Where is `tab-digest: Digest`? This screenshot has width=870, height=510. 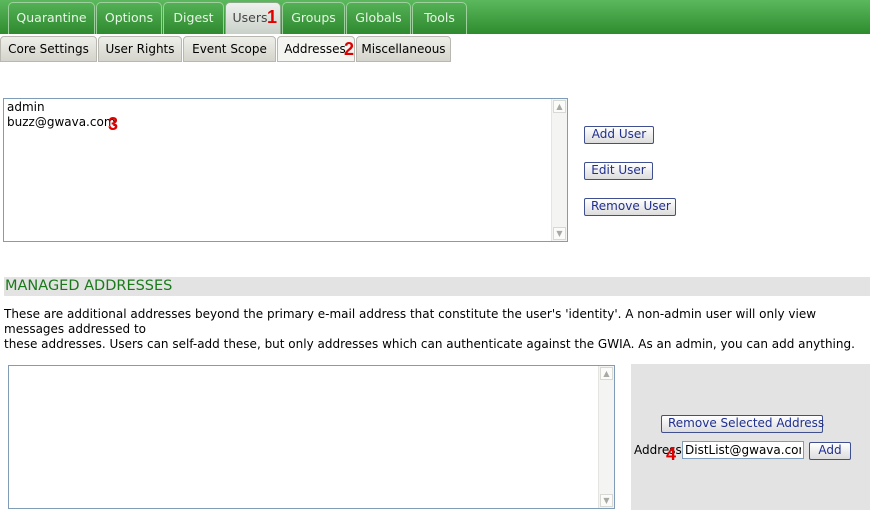
tab-digest: Digest is located at coordinates (193, 18).